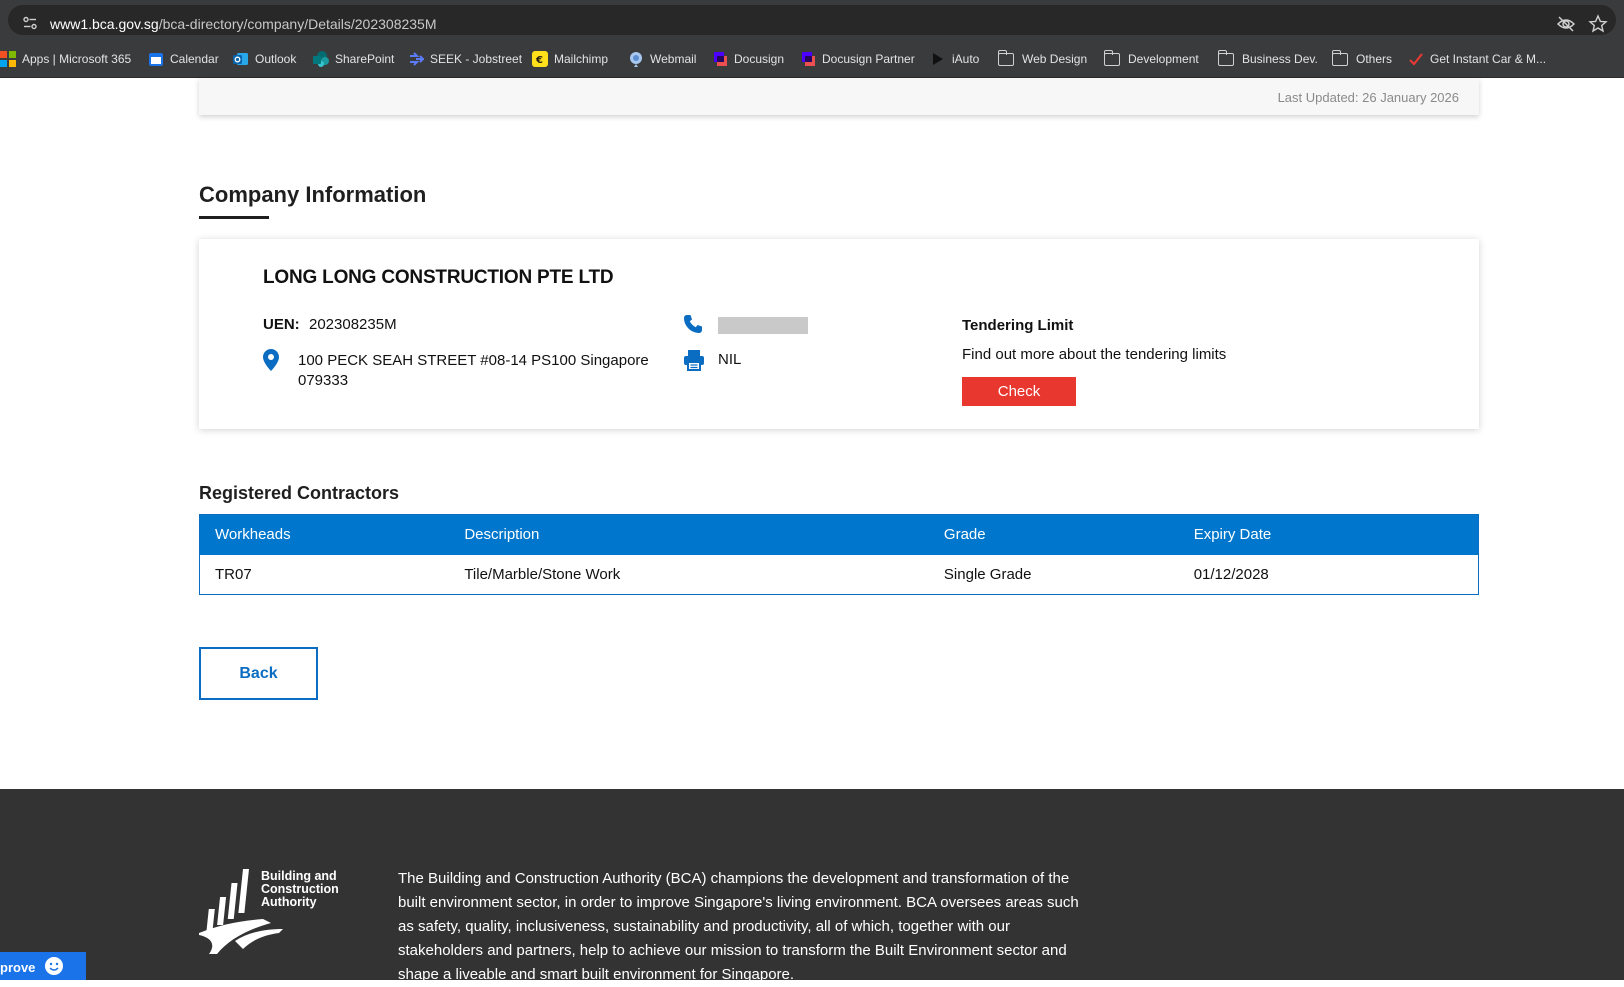 The height and width of the screenshot is (987, 1624). I want to click on site-info-icon, so click(30, 23).